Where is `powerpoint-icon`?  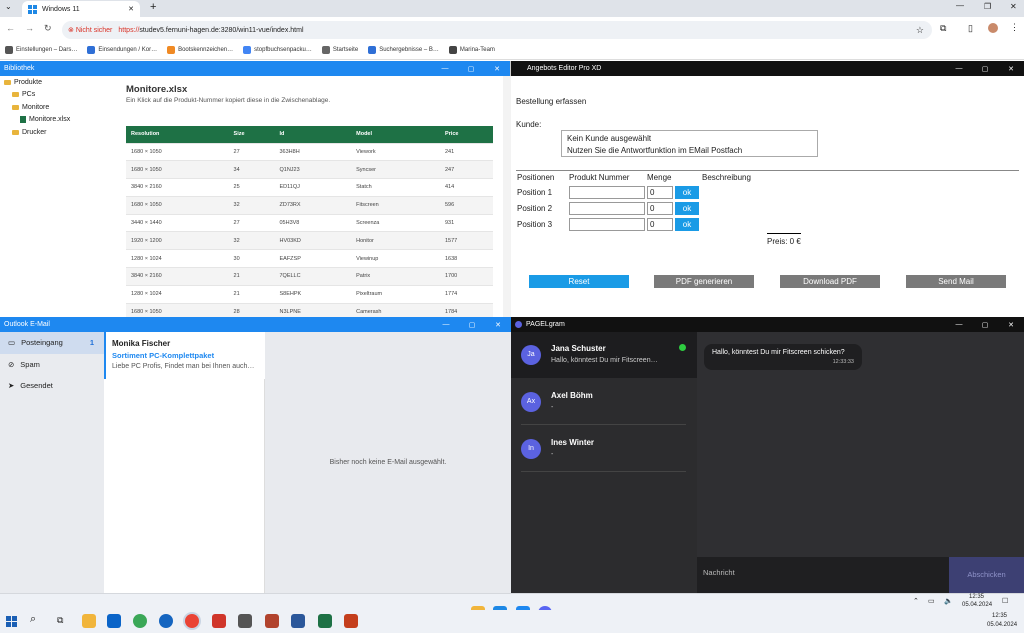
powerpoint-icon is located at coordinates (351, 621).